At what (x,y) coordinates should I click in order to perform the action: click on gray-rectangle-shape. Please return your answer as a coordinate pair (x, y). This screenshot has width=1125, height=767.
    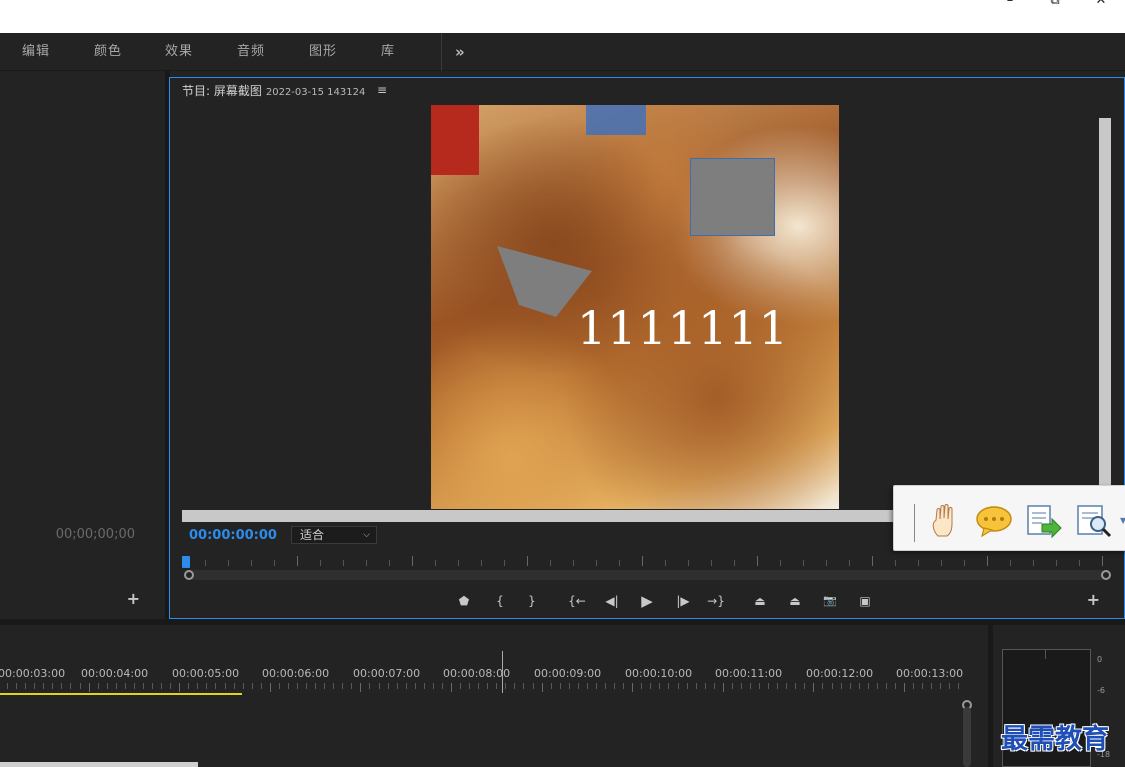
    Looking at the image, I should click on (732, 197).